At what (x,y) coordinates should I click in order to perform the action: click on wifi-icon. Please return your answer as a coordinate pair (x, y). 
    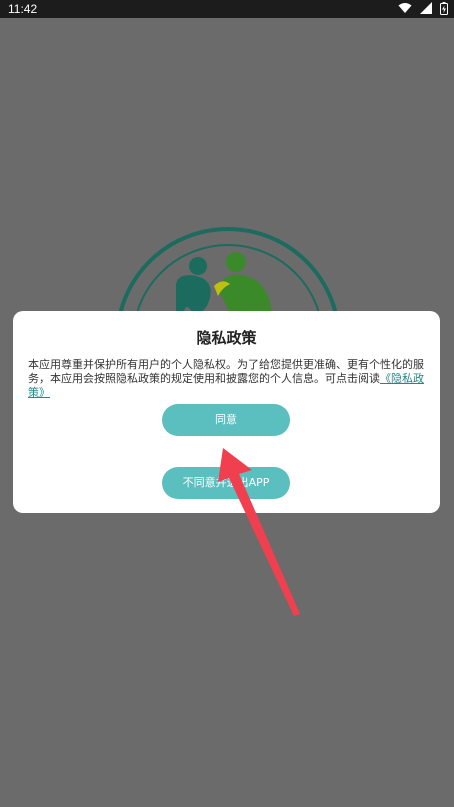
    Looking at the image, I should click on (405, 8).